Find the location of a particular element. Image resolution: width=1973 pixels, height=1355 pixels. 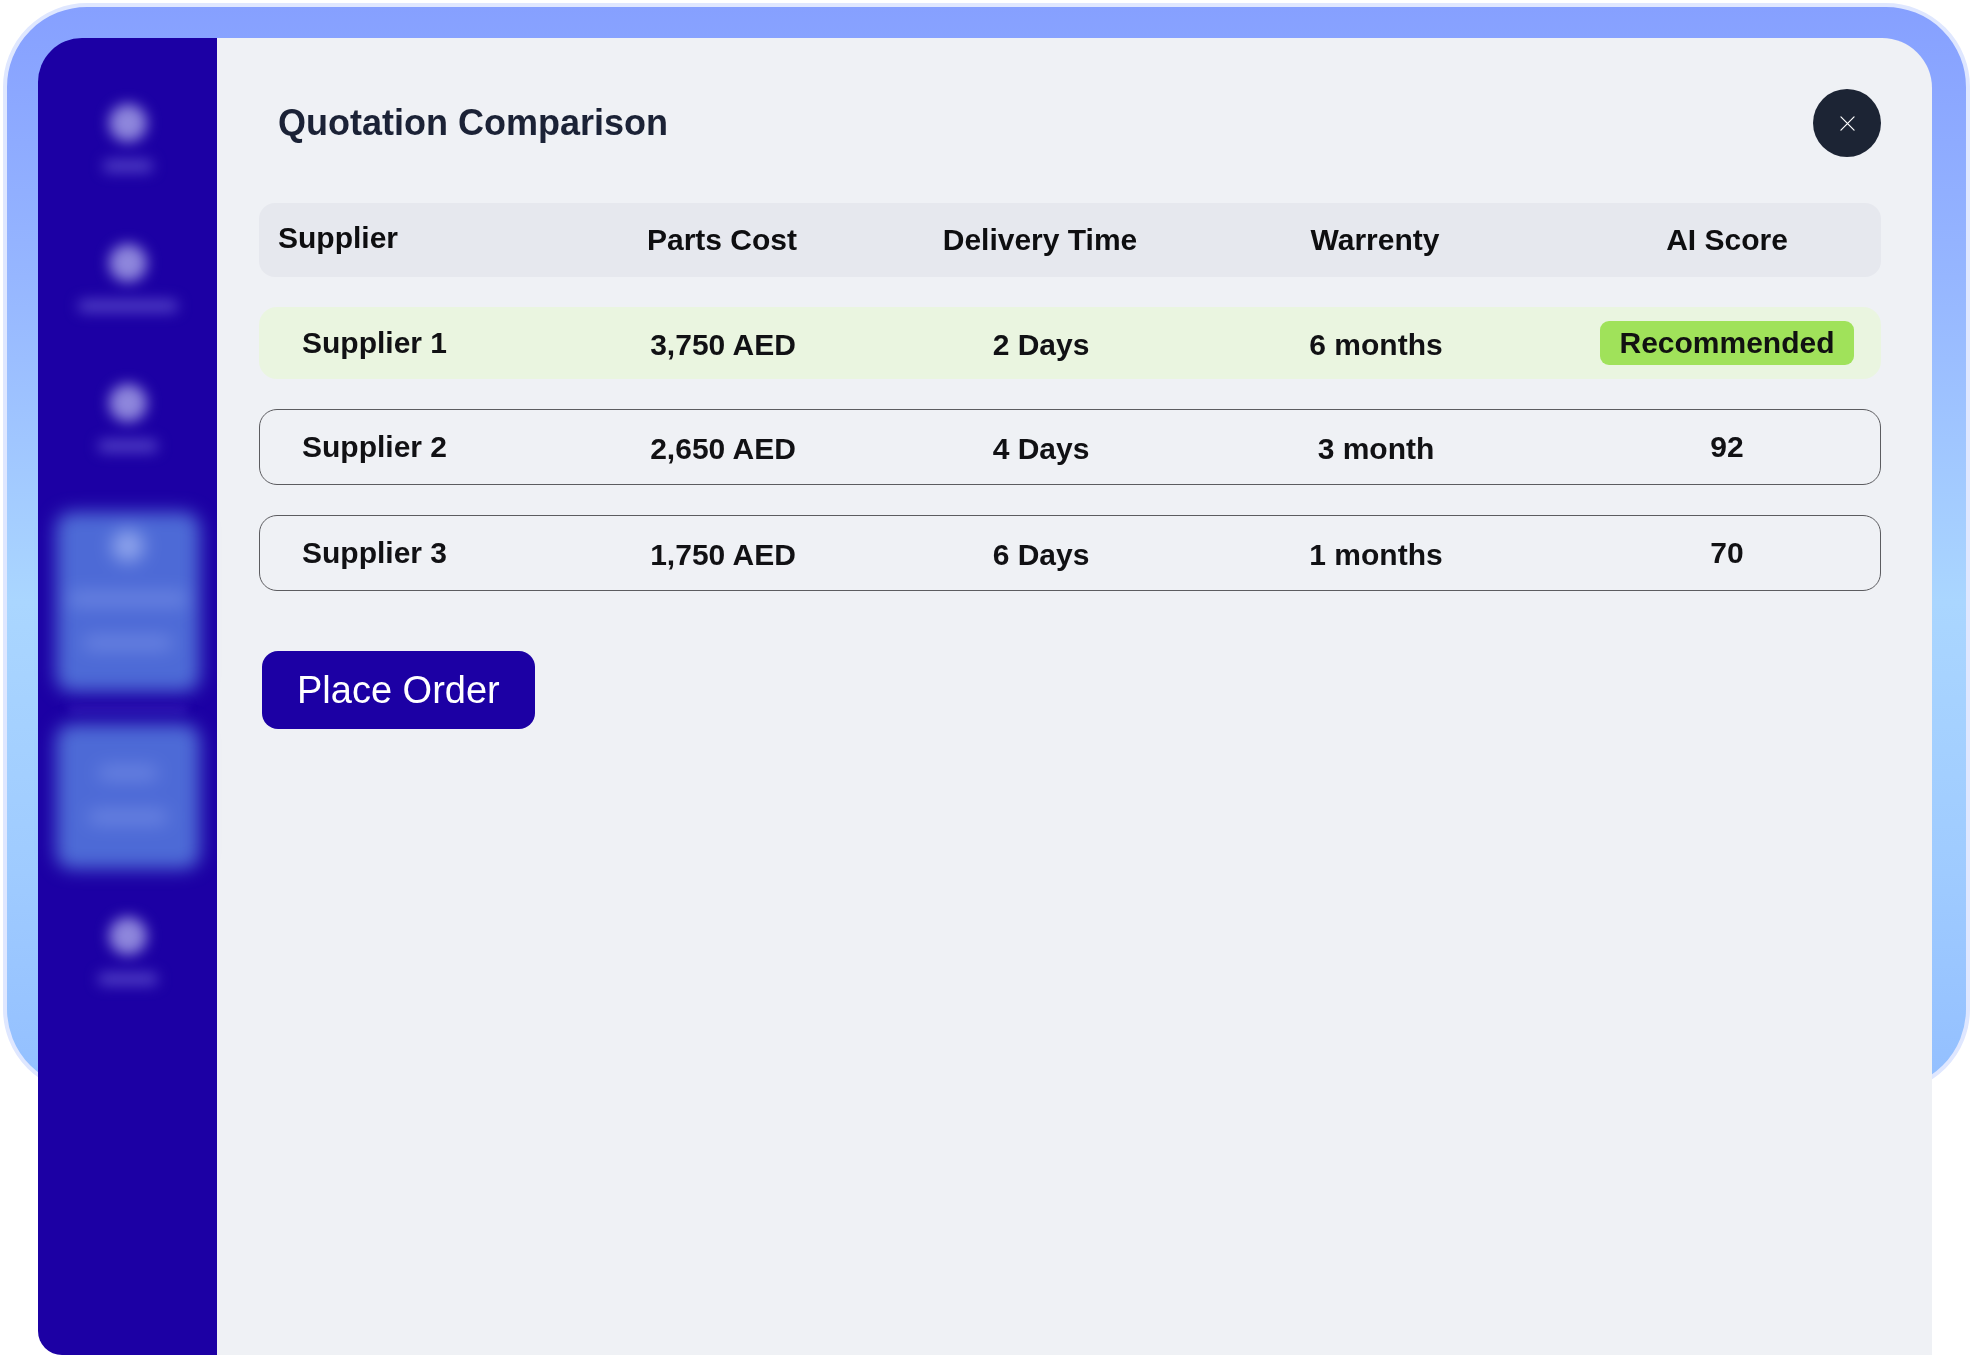

table-cell: 6 Days is located at coordinates (1041, 554).